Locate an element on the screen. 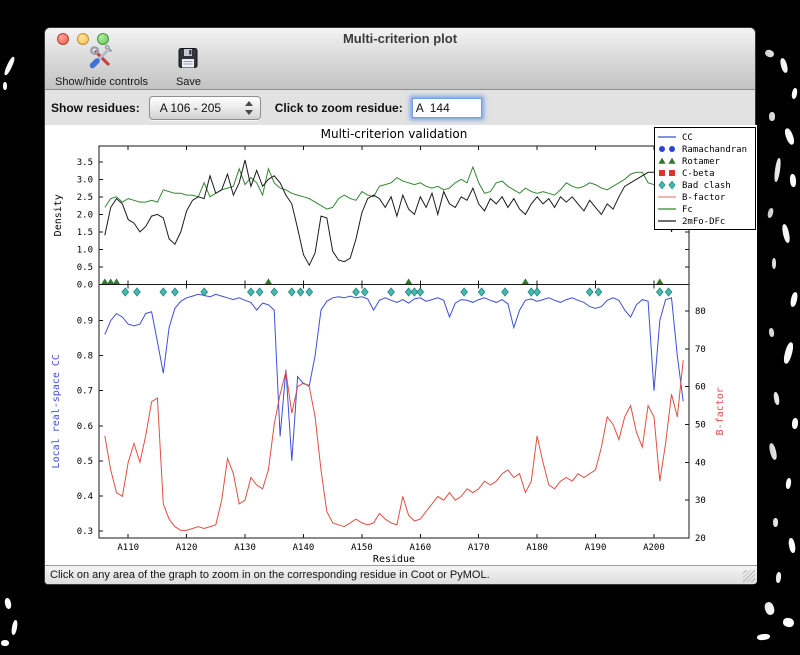 This screenshot has height=655, width=800. x-tick-label: A120 is located at coordinates (187, 548).